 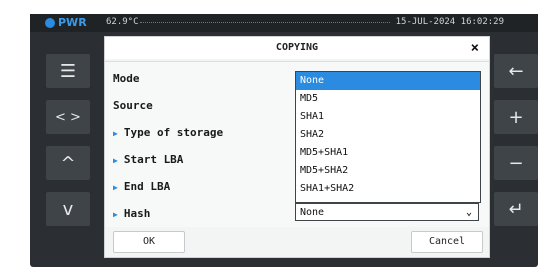 I want to click on type-of-storage-row: ▶ Type of storage, so click(x=168, y=132).